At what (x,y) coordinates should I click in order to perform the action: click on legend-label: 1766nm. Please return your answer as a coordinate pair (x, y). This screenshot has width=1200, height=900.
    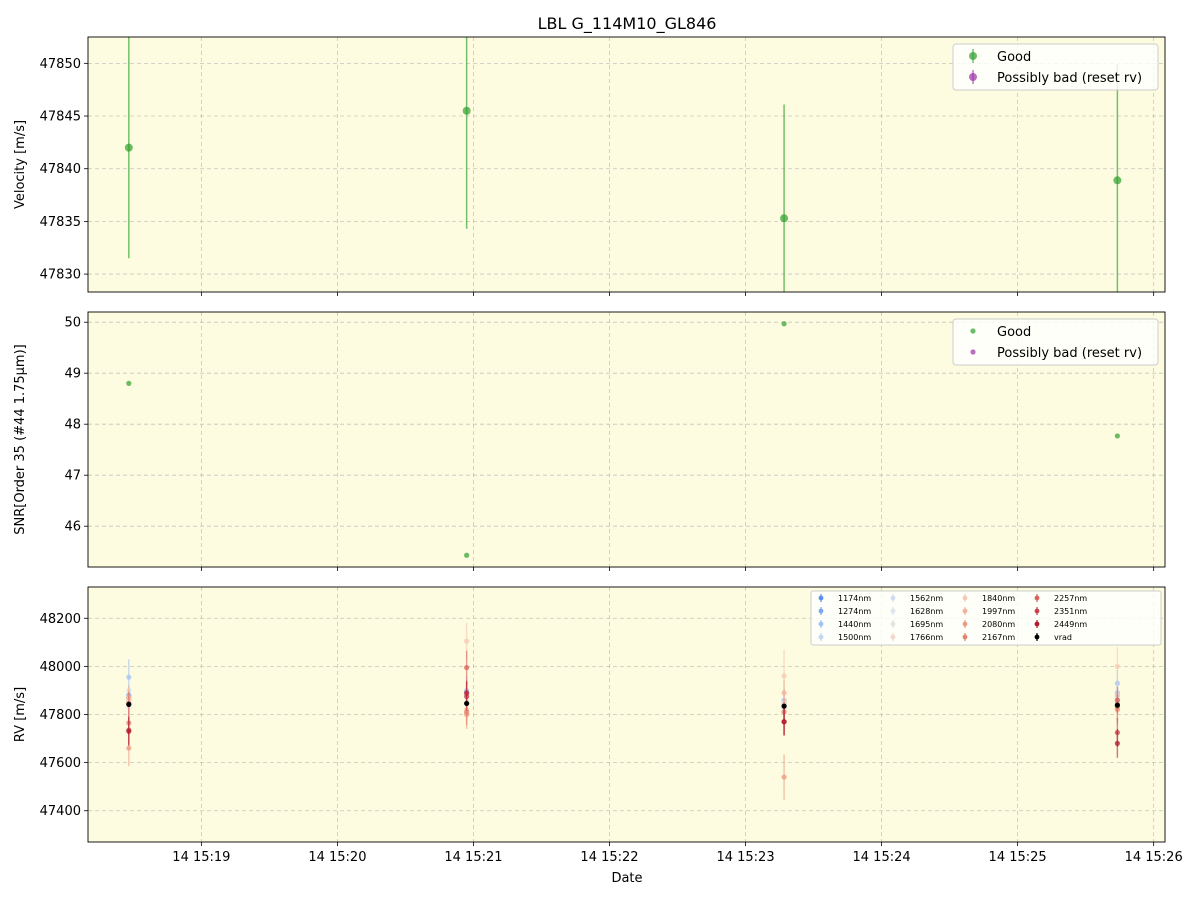
    Looking at the image, I should click on (926, 637).